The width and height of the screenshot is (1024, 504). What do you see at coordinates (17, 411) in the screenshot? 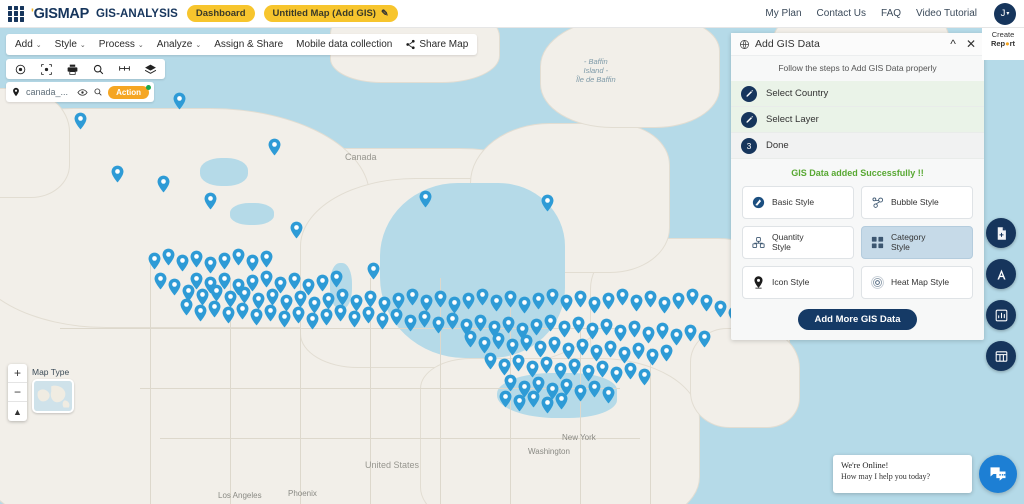
I see `compass-north-button: ▲` at bounding box center [17, 411].